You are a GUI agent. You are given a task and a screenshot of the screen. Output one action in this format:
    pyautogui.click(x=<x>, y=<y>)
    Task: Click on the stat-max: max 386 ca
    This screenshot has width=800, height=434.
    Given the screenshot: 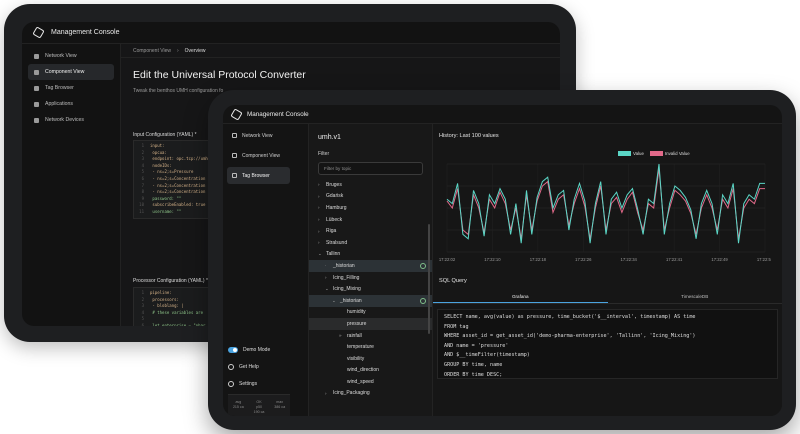 What is the action you would take?
    pyautogui.click(x=279, y=405)
    